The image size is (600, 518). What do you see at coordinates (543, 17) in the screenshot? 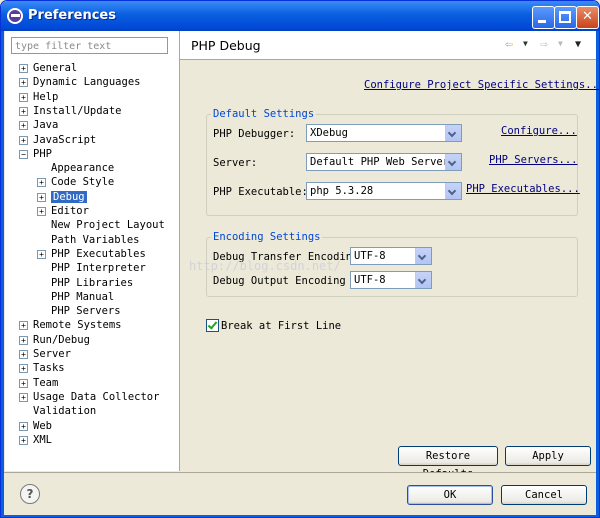
I see `minimize-button` at bounding box center [543, 17].